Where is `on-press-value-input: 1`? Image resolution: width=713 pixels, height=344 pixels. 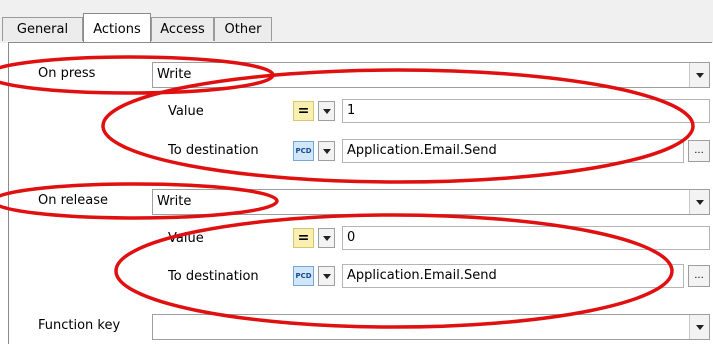 on-press-value-input: 1 is located at coordinates (526, 111).